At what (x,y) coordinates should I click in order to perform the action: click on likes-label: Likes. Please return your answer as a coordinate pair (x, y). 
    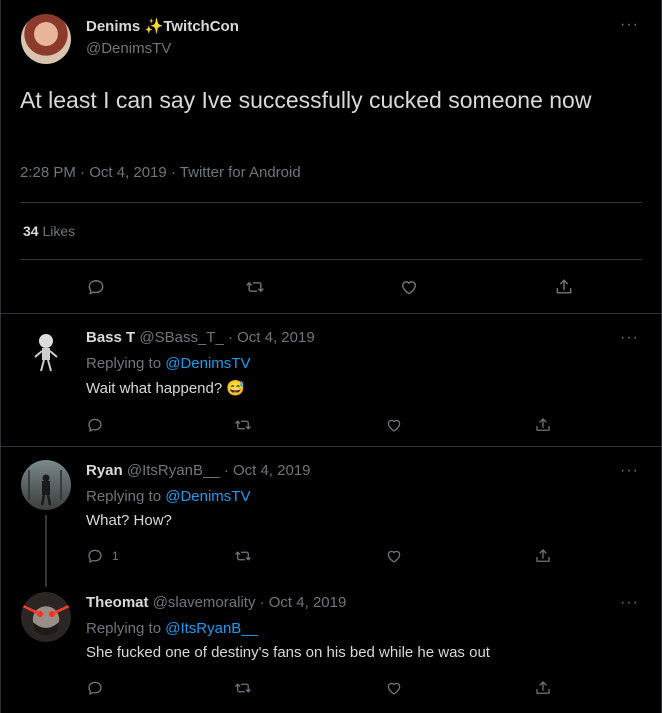
    Looking at the image, I should click on (59, 231).